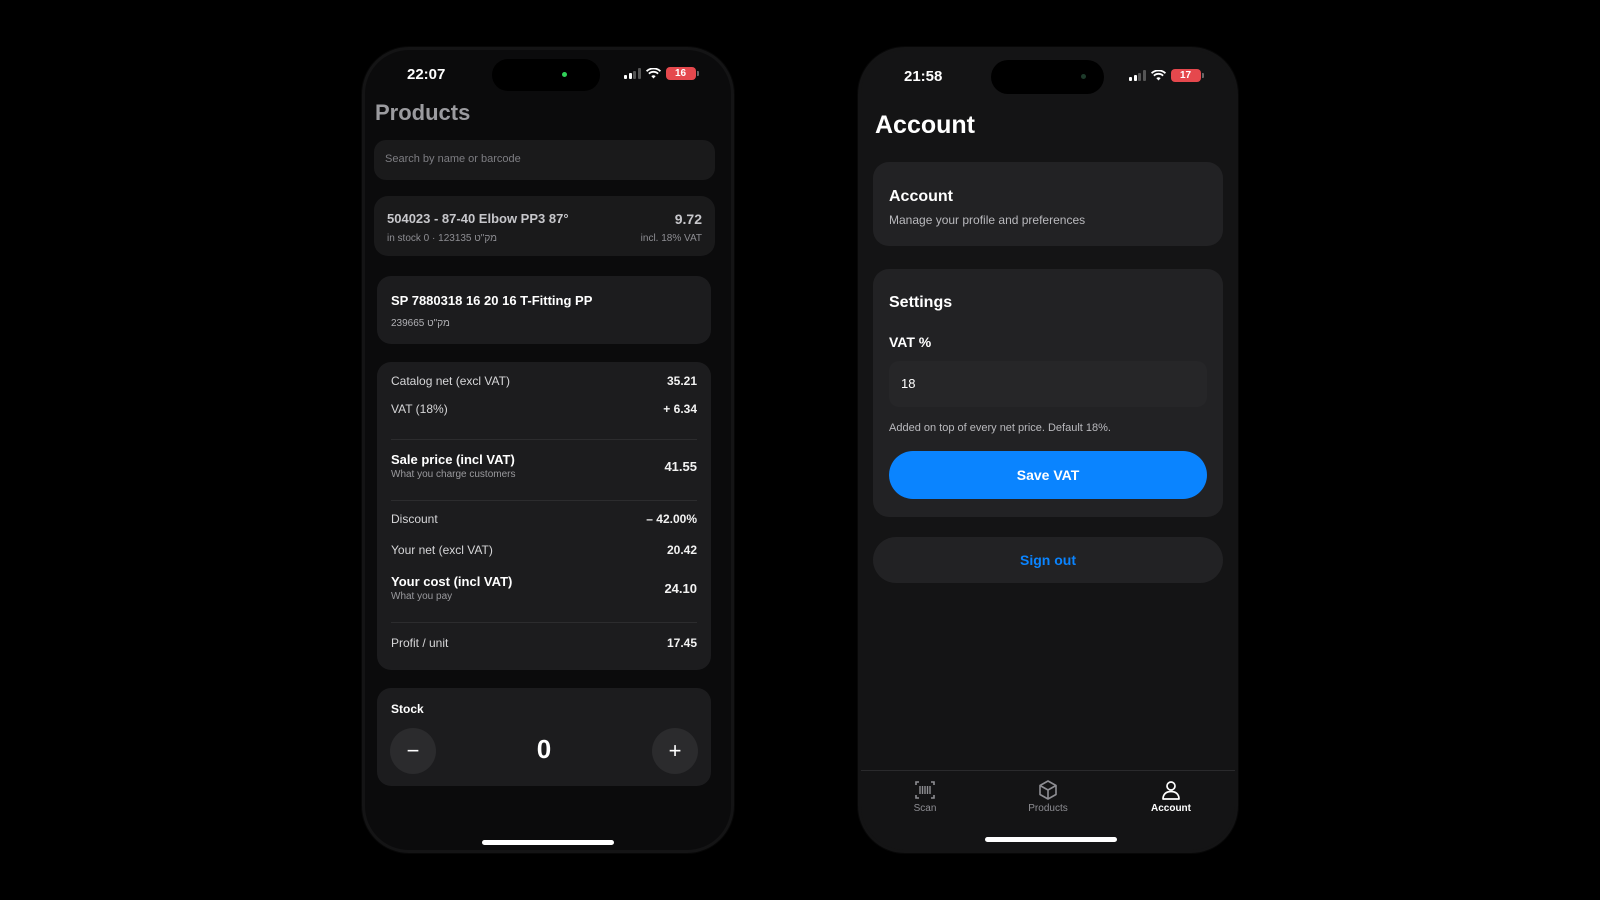 The width and height of the screenshot is (1600, 900). What do you see at coordinates (450, 381) in the screenshot?
I see `catalog-net-label: Catalog net (excl VAT)` at bounding box center [450, 381].